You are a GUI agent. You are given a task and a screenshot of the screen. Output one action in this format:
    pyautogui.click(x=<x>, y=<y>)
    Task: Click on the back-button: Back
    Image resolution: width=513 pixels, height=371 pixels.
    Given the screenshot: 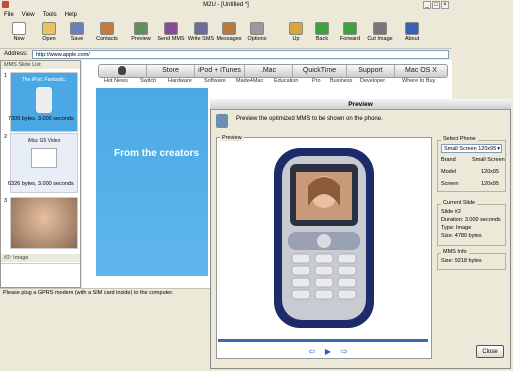 What is the action you would take?
    pyautogui.click(x=322, y=35)
    